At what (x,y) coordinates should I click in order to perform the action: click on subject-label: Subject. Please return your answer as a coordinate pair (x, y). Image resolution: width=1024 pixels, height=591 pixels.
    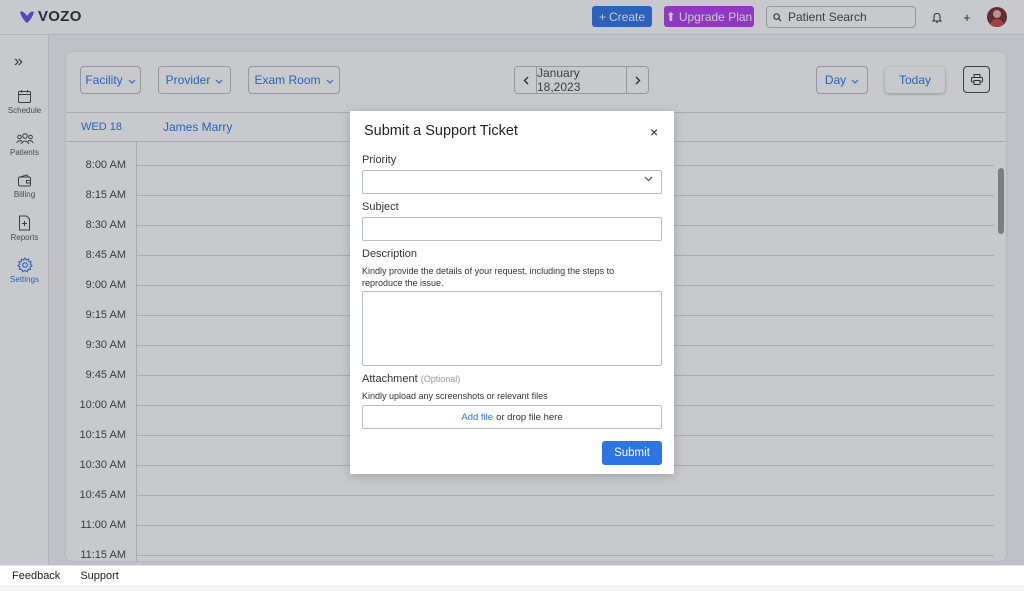
    Looking at the image, I should click on (380, 207).